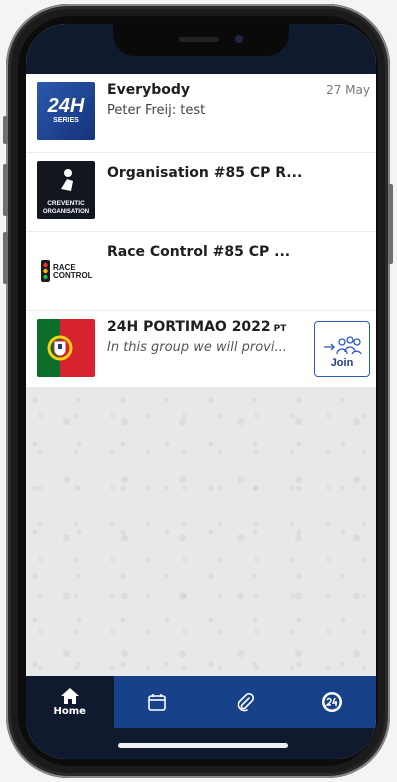 Image resolution: width=397 pixels, height=782 pixels. What do you see at coordinates (5, 130) in the screenshot?
I see `mute-switch` at bounding box center [5, 130].